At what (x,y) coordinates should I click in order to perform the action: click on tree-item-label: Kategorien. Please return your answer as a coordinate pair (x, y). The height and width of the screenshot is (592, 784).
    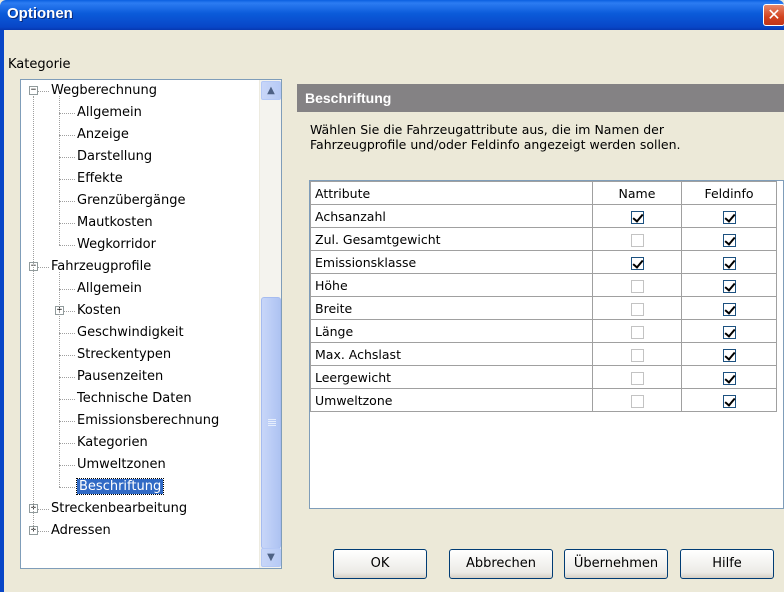
    Looking at the image, I should click on (112, 442).